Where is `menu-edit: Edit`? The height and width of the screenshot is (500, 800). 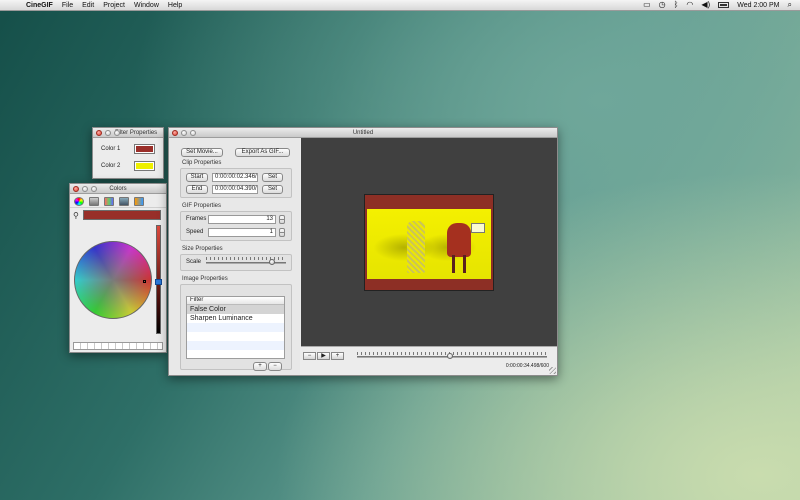 menu-edit: Edit is located at coordinates (88, 5).